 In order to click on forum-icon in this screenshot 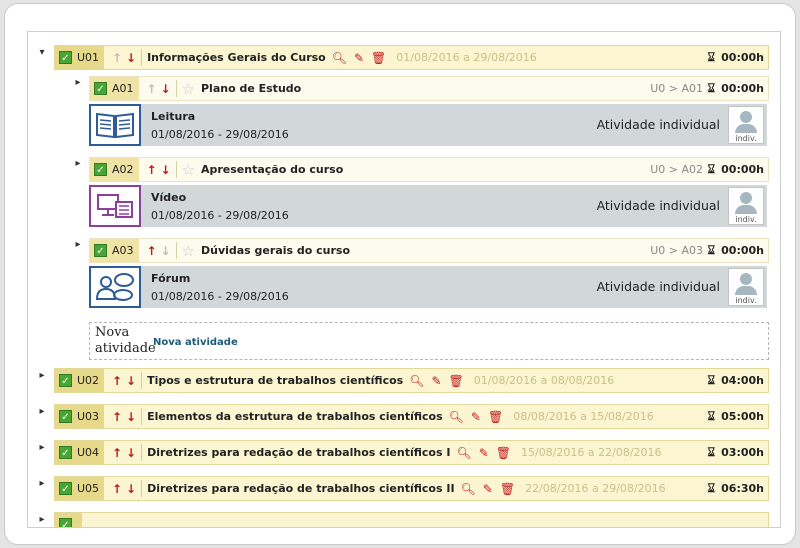, I will do `click(115, 287)`.